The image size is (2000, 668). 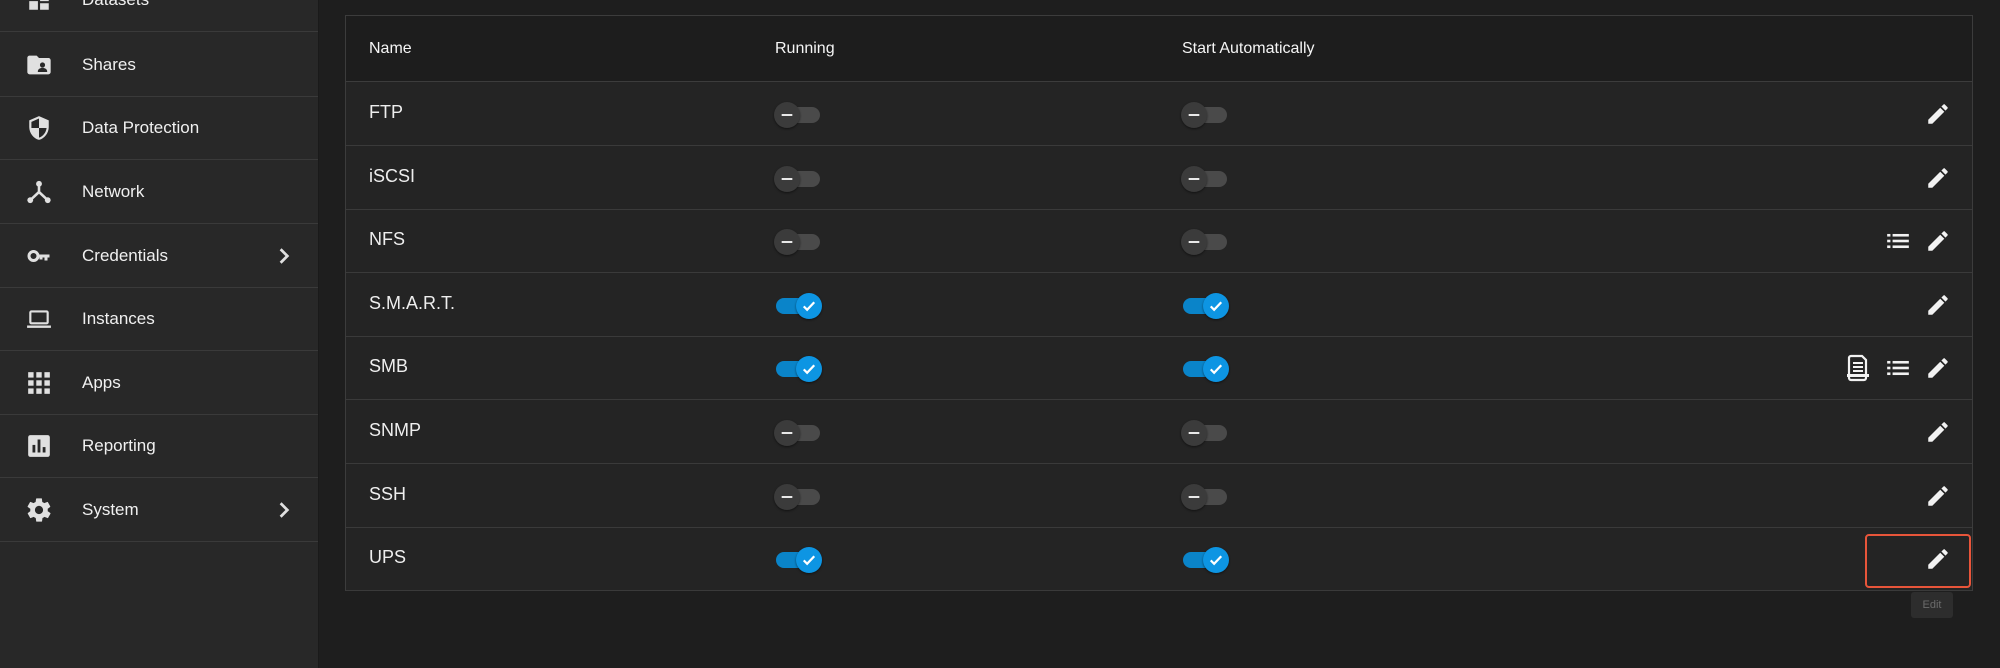 I want to click on sidebar-item-data-protection: Data Protection, so click(x=159, y=128).